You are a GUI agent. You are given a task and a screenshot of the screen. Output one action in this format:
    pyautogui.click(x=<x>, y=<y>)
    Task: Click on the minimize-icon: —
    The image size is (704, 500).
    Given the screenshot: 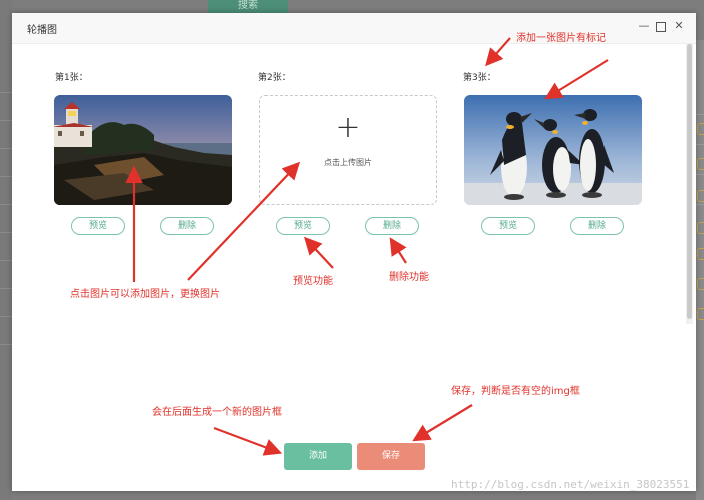 What is the action you would take?
    pyautogui.click(x=644, y=26)
    